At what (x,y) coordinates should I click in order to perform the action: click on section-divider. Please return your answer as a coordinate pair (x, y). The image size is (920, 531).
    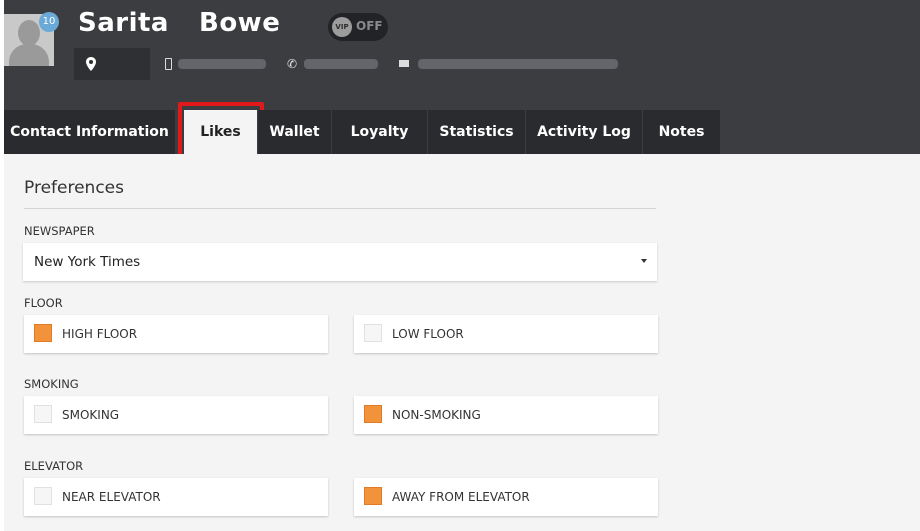
    Looking at the image, I should click on (340, 208).